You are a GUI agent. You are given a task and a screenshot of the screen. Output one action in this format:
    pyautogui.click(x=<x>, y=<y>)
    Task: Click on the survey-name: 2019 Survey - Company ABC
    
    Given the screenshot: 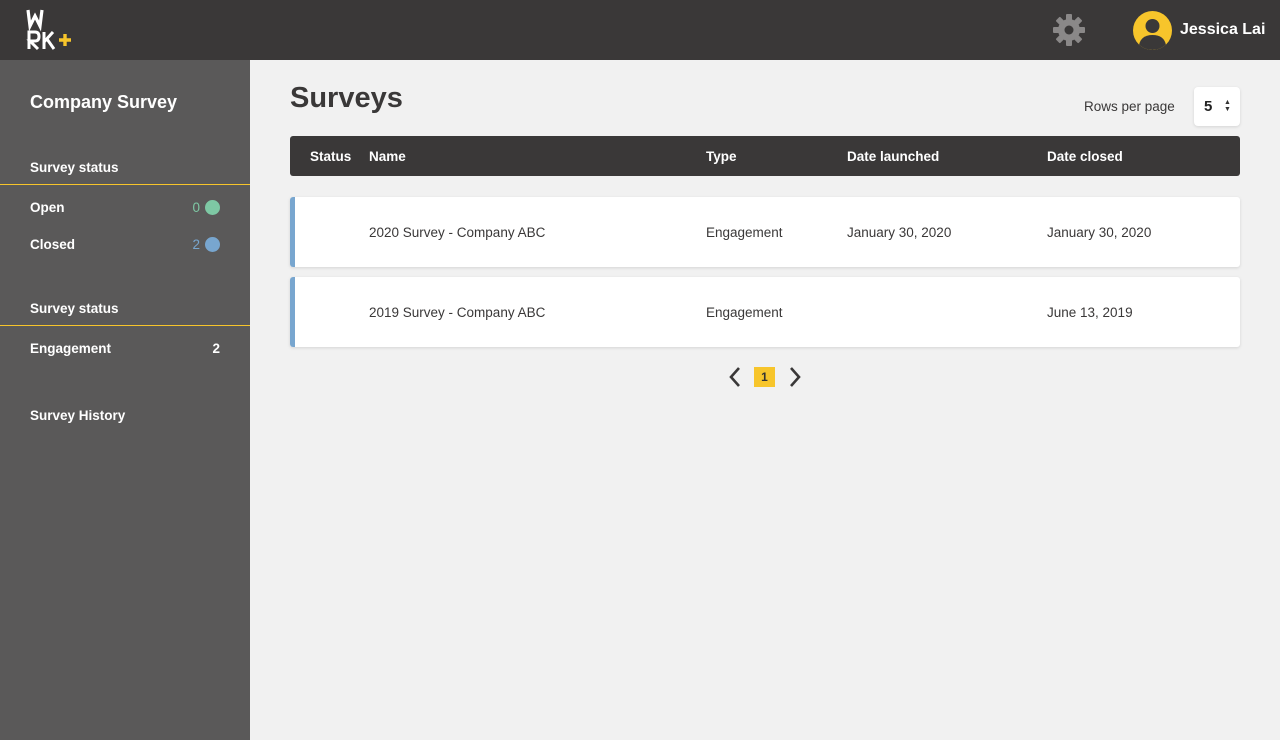 What is the action you would take?
    pyautogui.click(x=457, y=312)
    